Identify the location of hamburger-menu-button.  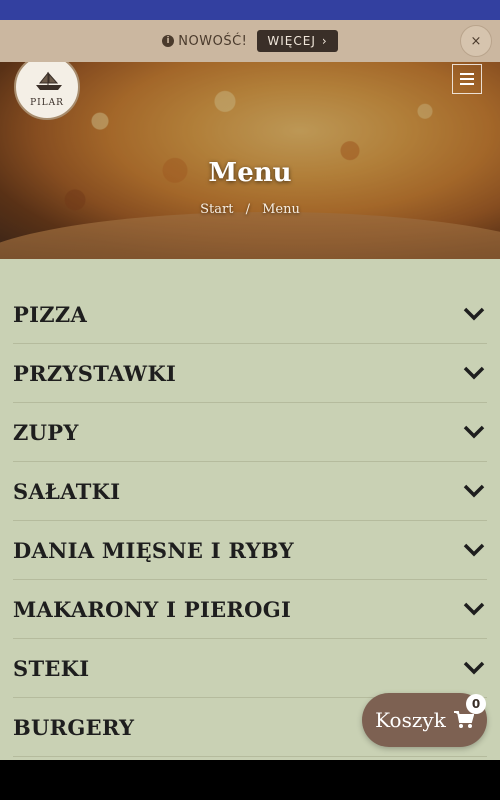
(467, 79).